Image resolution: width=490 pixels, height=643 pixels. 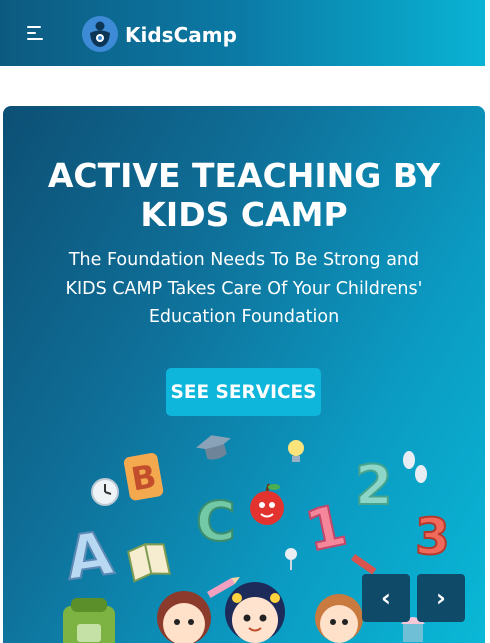 I want to click on scrollbar-gutter, so click(x=487, y=321).